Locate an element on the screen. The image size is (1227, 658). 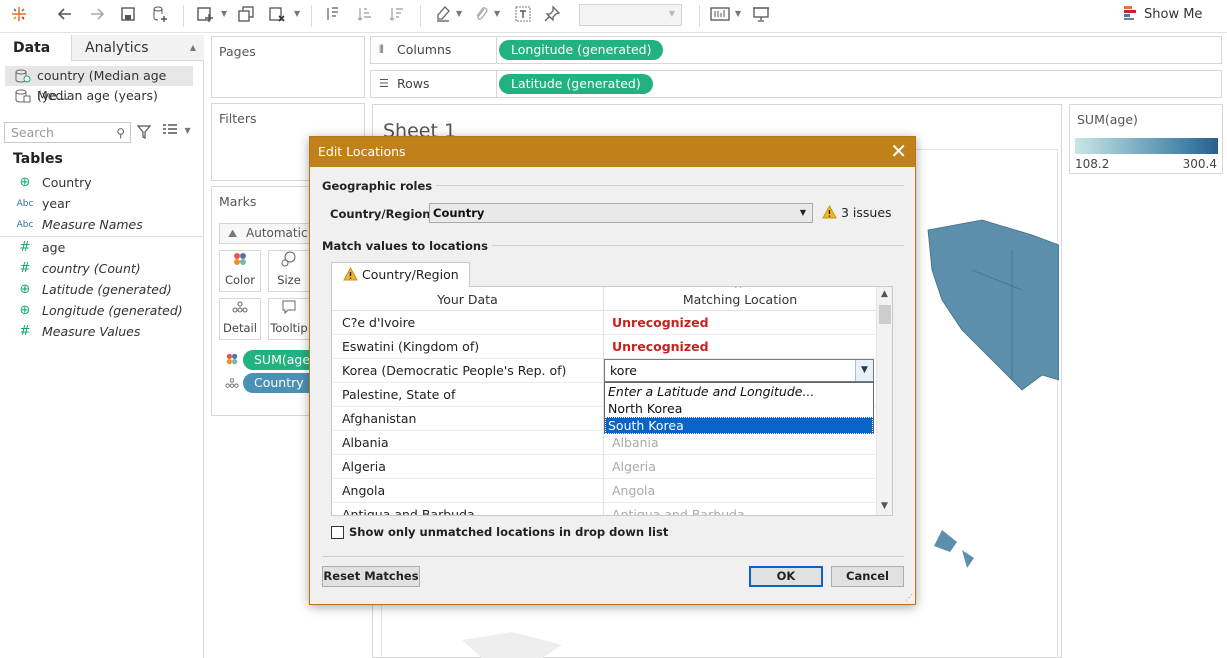
dropdown-option-south-korea: South Korea is located at coordinates (739, 425).